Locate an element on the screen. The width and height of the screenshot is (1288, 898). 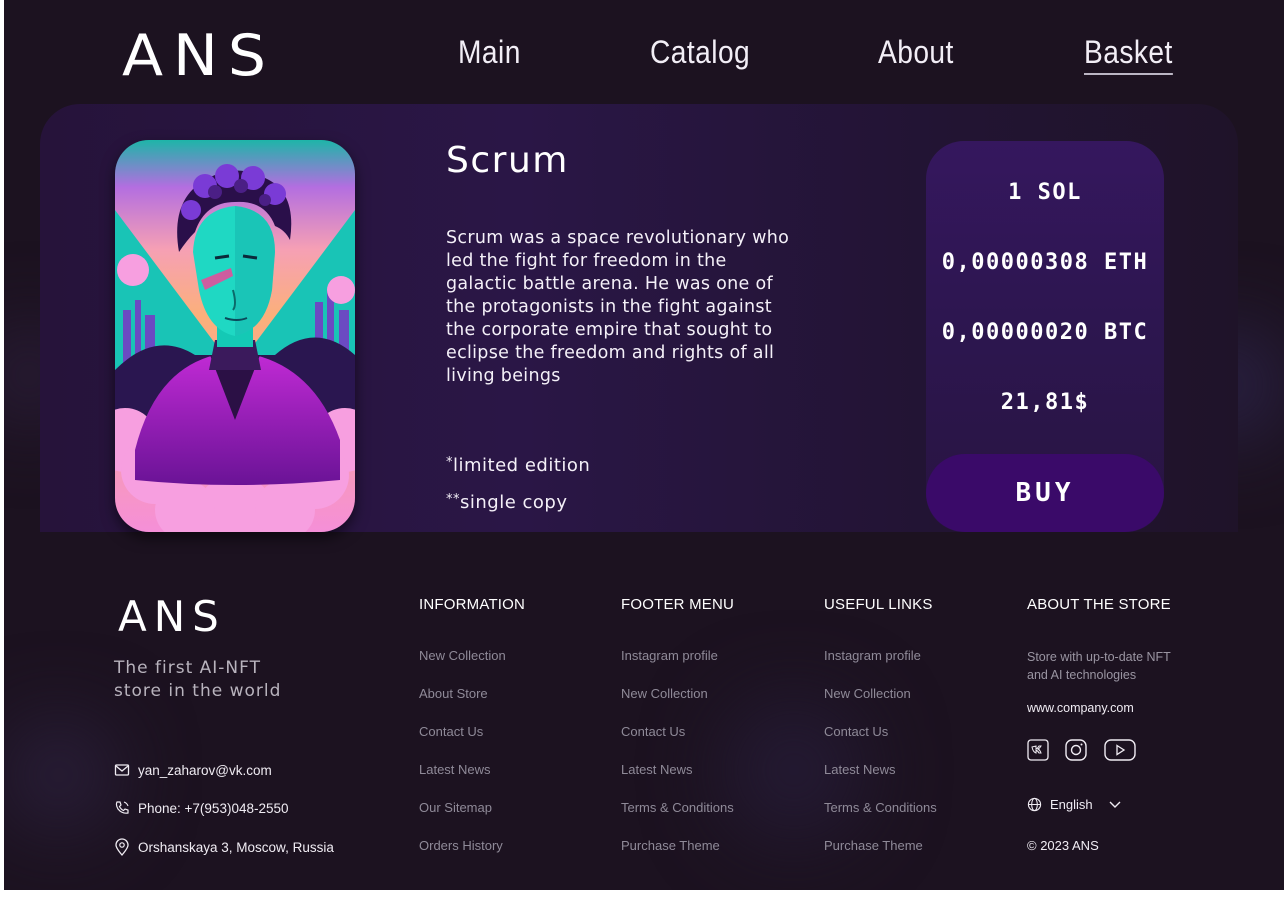
nav-catalog: Catalog is located at coordinates (700, 52).